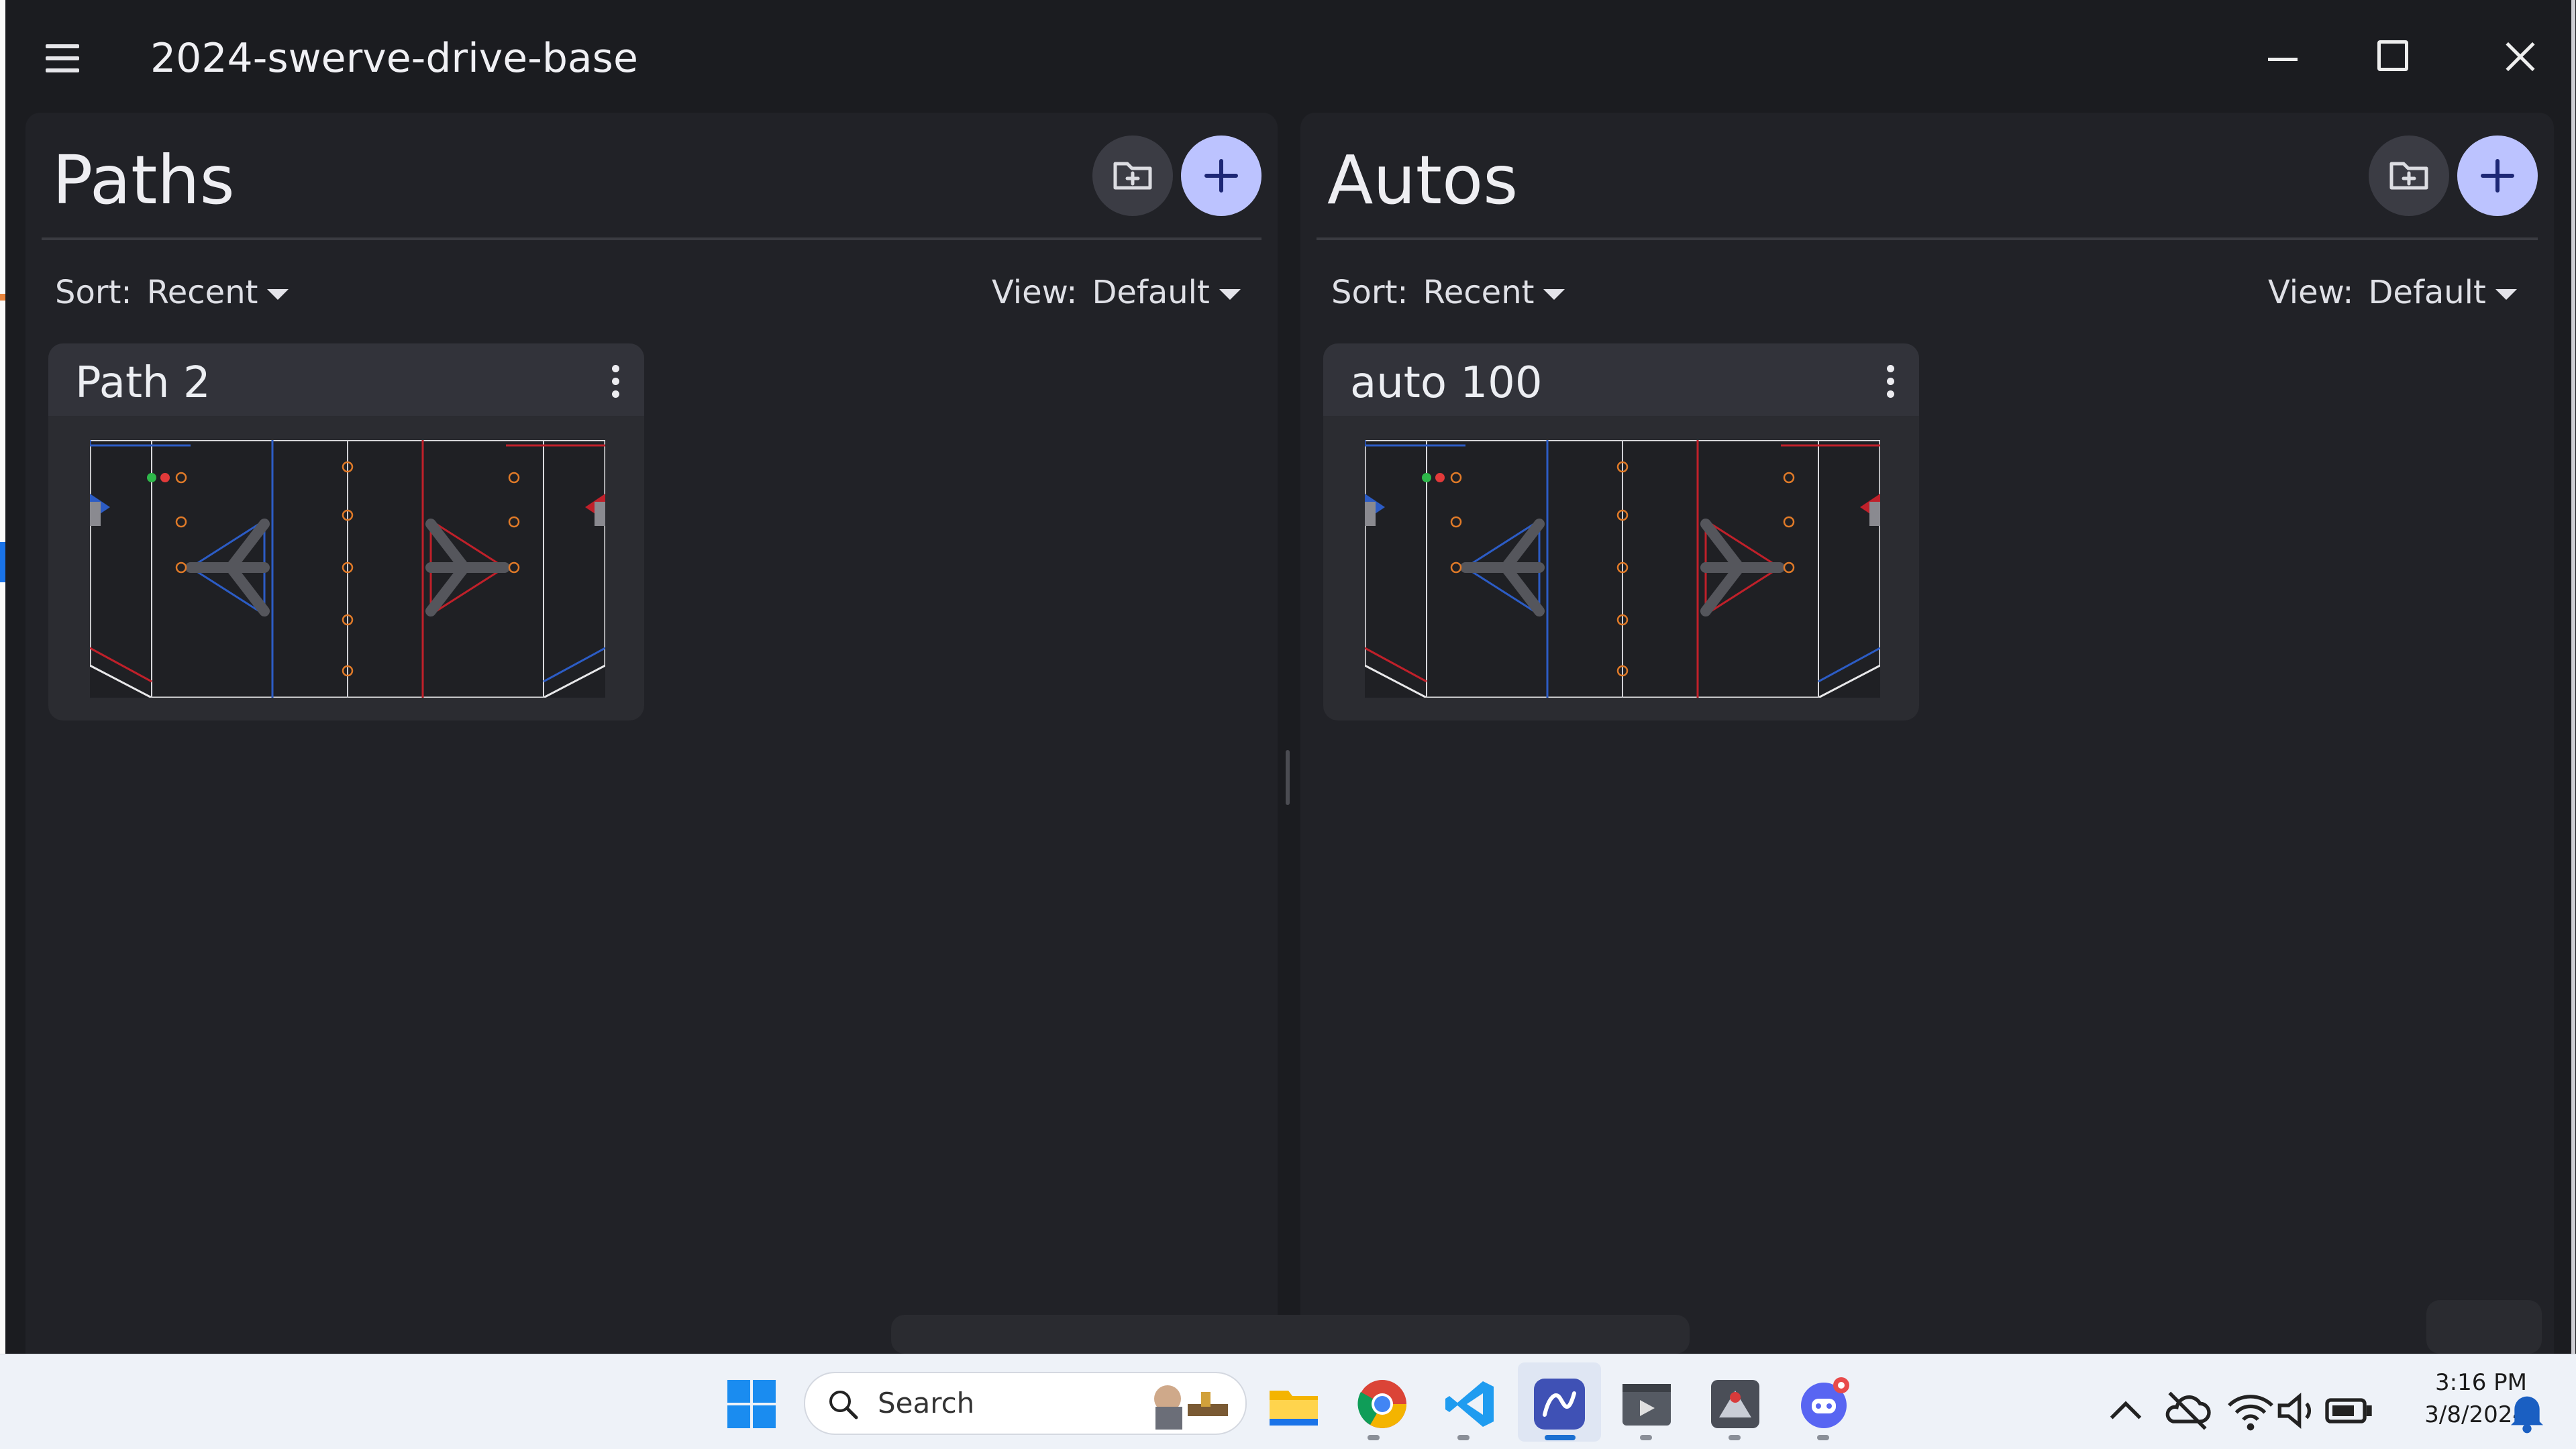 This screenshot has height=1449, width=2576. I want to click on chrome-icon, so click(1382, 1404).